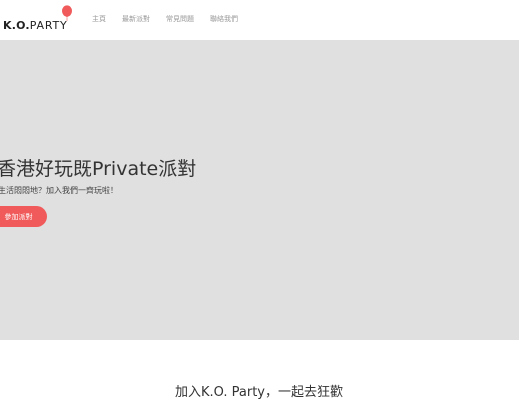  I want to click on hero-subtitle: 生活悶悶地？加入我們一齊玩啦！, so click(59, 190).